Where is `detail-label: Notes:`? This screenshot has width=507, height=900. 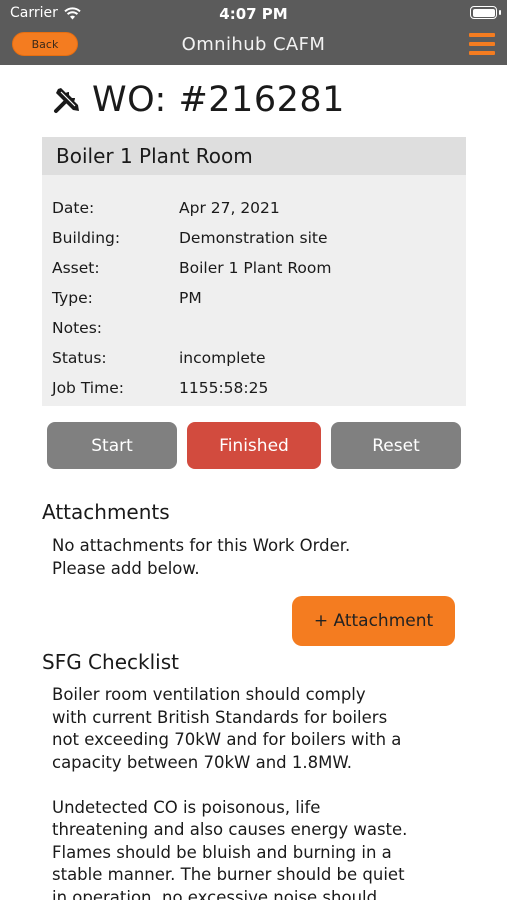
detail-label: Notes: is located at coordinates (77, 328).